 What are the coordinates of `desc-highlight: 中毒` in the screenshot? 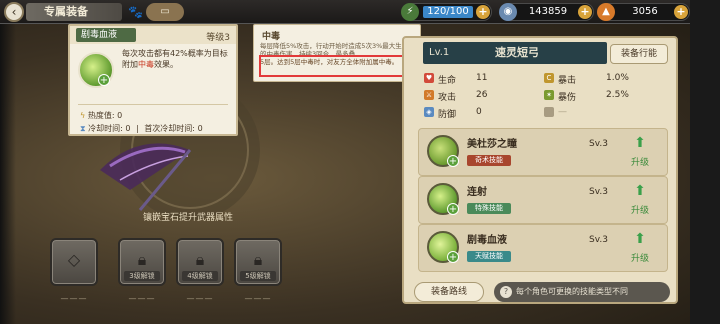 It's located at (146, 64).